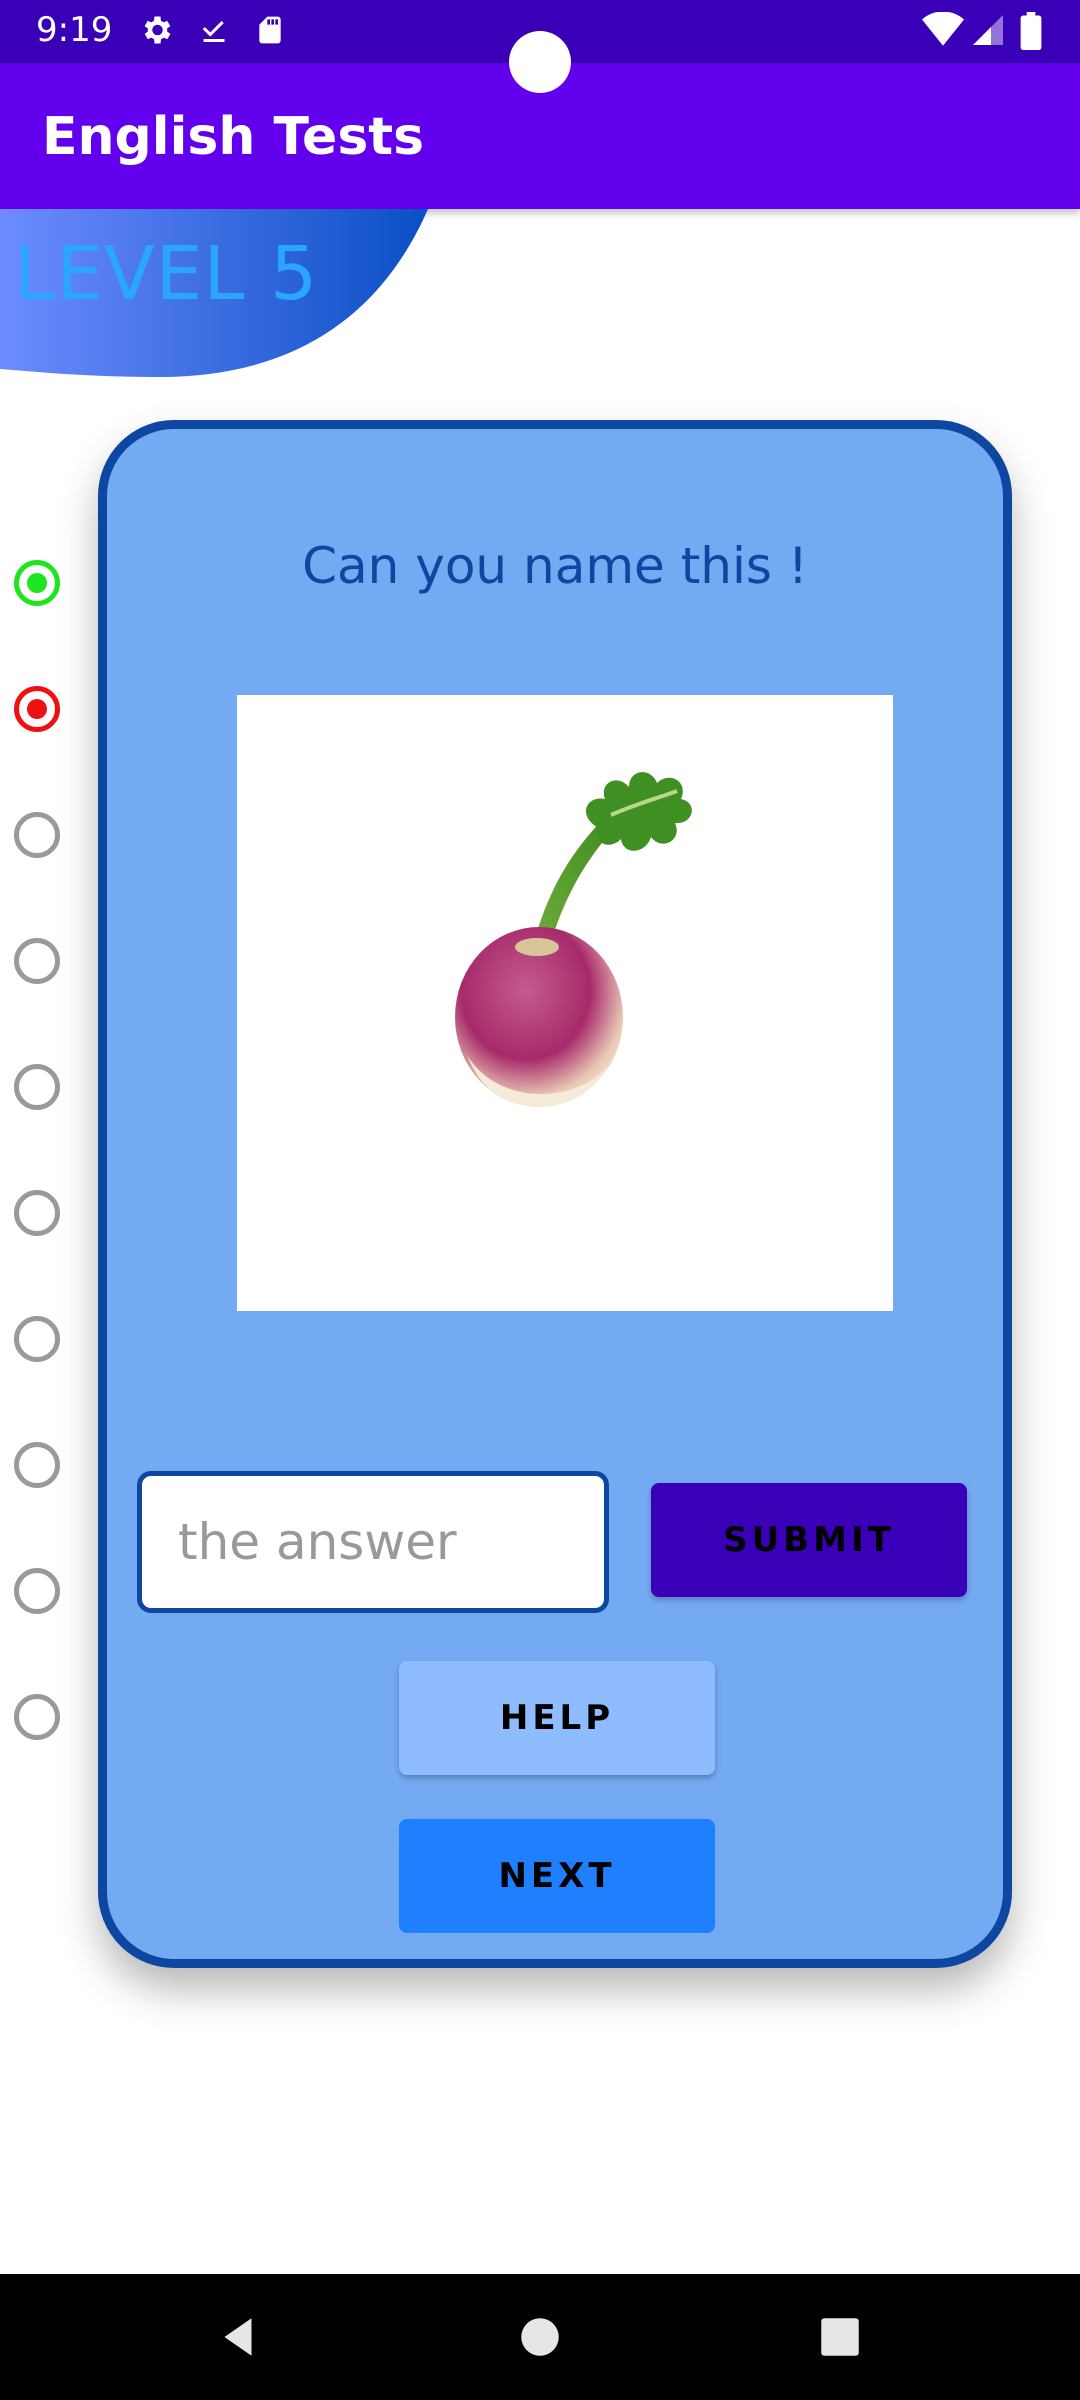 This screenshot has height=2400, width=1080. Describe the element at coordinates (557, 1718) in the screenshot. I see `help-button: HELP` at that location.